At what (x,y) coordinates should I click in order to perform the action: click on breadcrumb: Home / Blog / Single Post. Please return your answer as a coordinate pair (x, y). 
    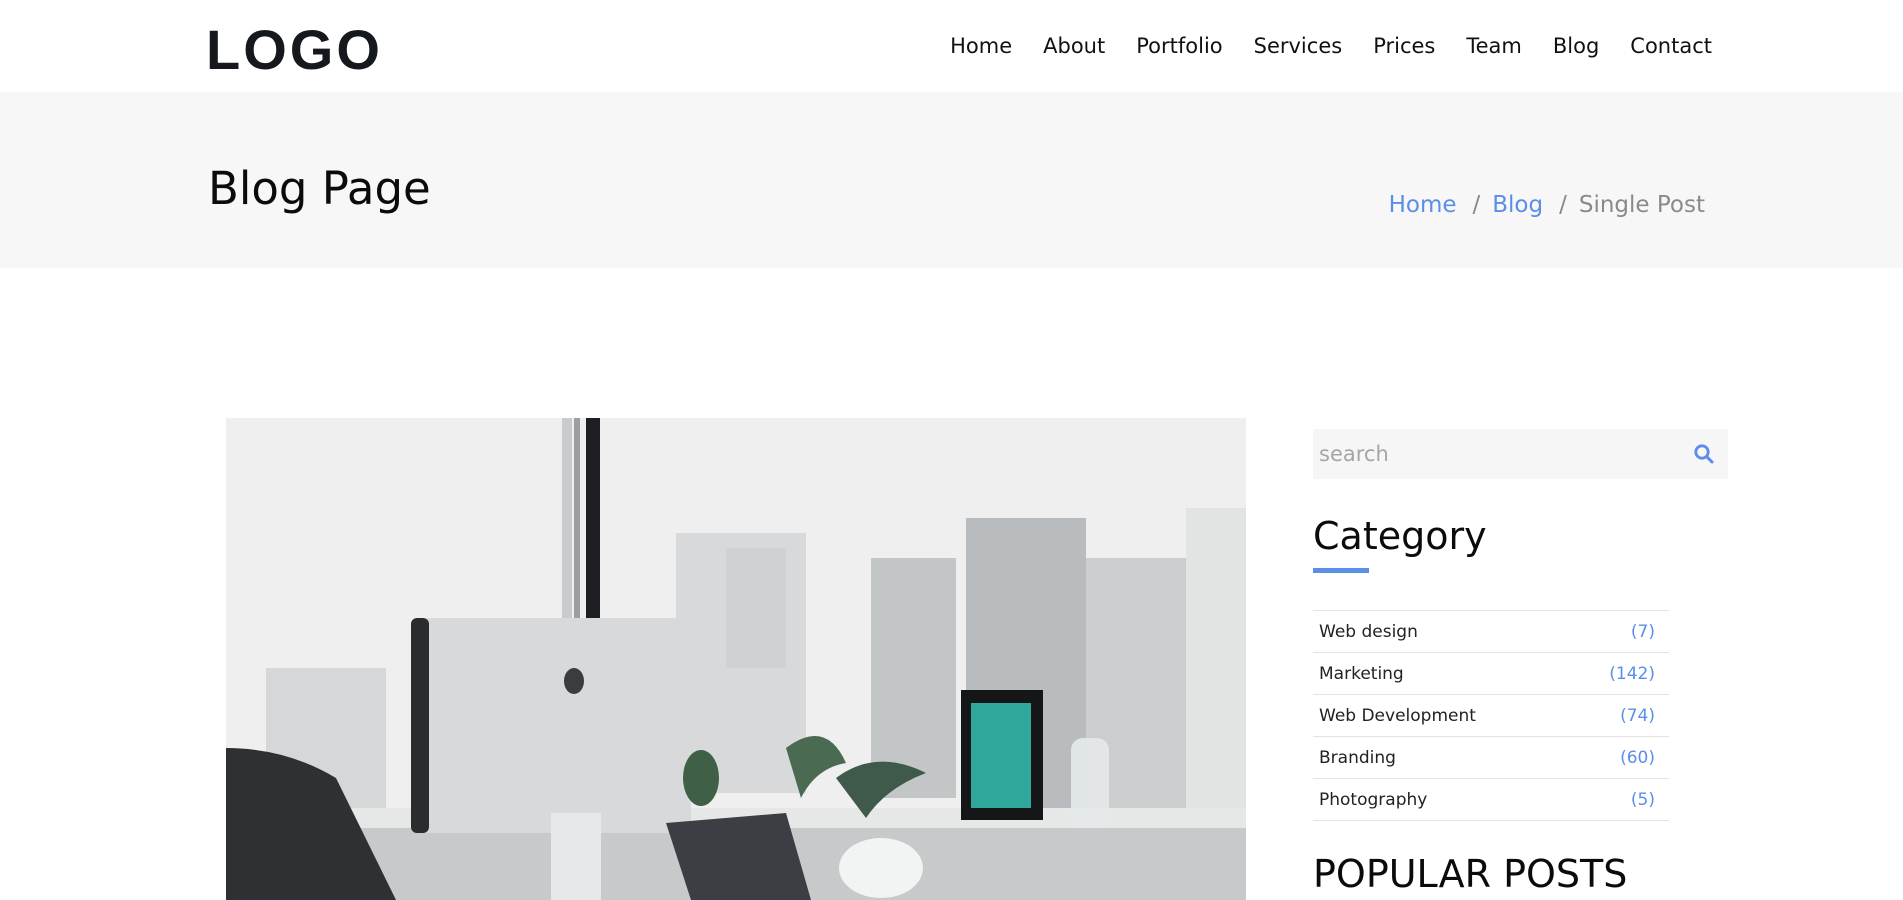
    Looking at the image, I should click on (1547, 205).